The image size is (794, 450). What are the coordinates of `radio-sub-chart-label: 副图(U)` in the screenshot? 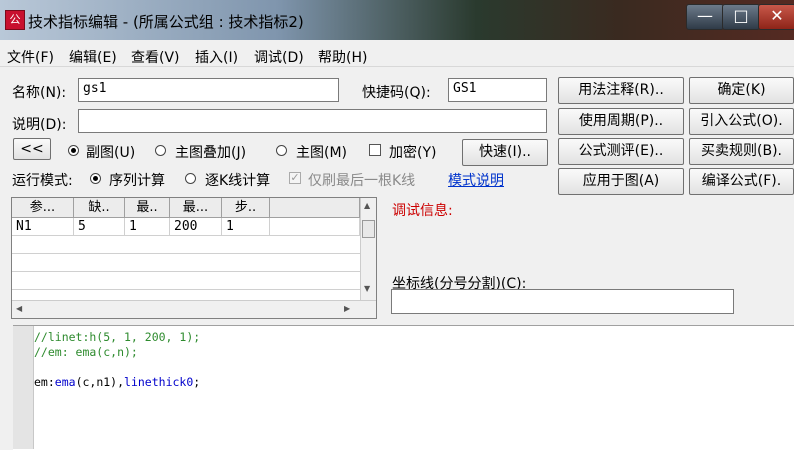 It's located at (111, 153).